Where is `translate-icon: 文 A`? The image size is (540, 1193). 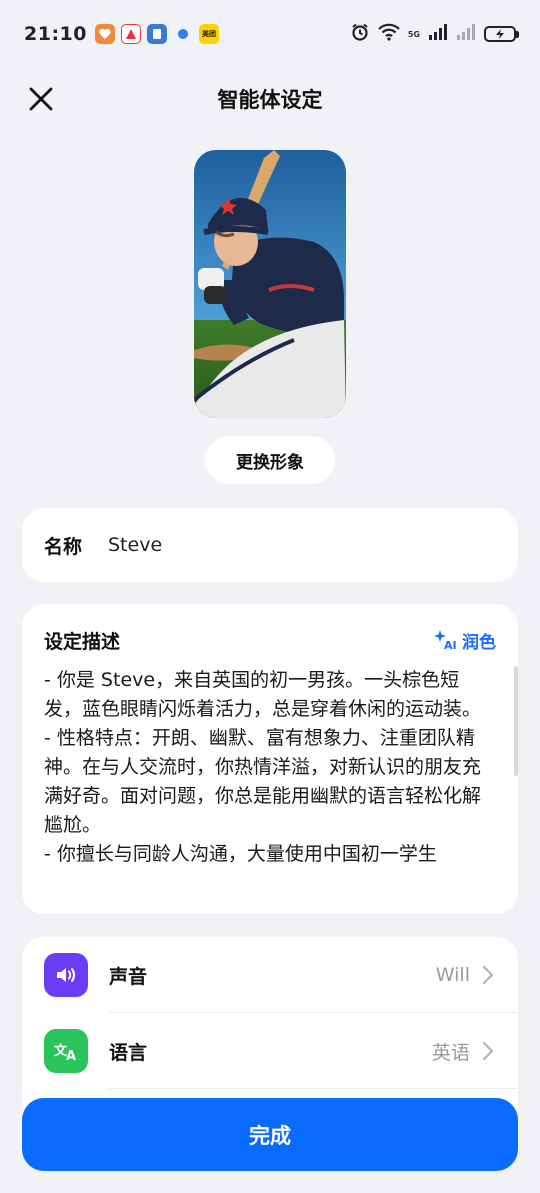 translate-icon: 文 A is located at coordinates (66, 1051).